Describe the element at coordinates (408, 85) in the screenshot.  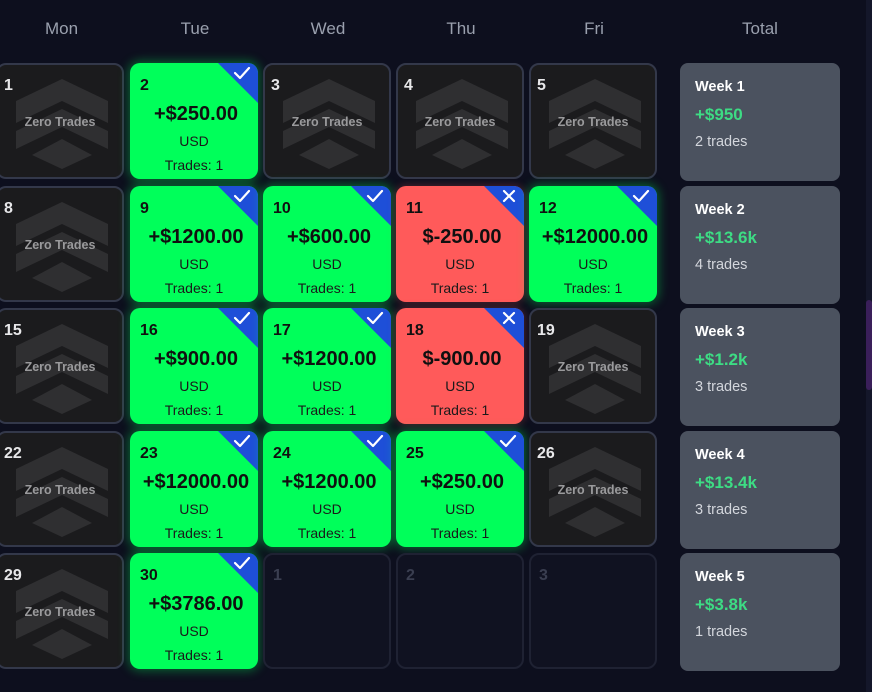
I see `day-number: 4` at that location.